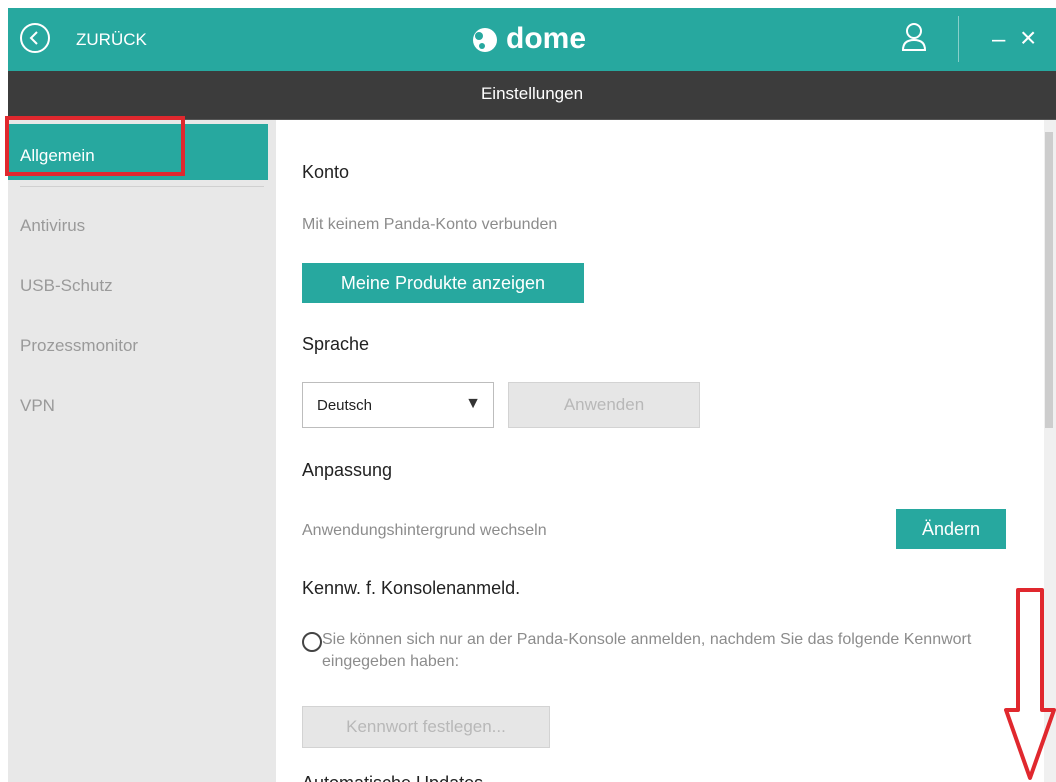 The height and width of the screenshot is (782, 1056). Describe the element at coordinates (1030, 684) in the screenshot. I see `scroll-down-arrow-annotation` at that location.